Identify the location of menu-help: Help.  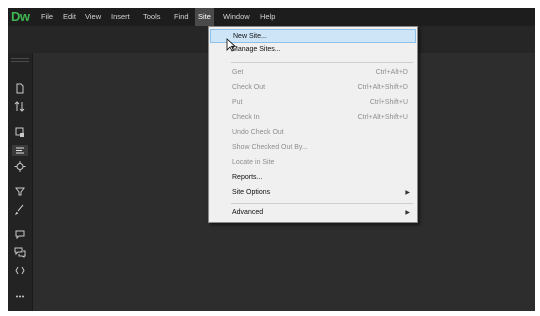
(267, 17).